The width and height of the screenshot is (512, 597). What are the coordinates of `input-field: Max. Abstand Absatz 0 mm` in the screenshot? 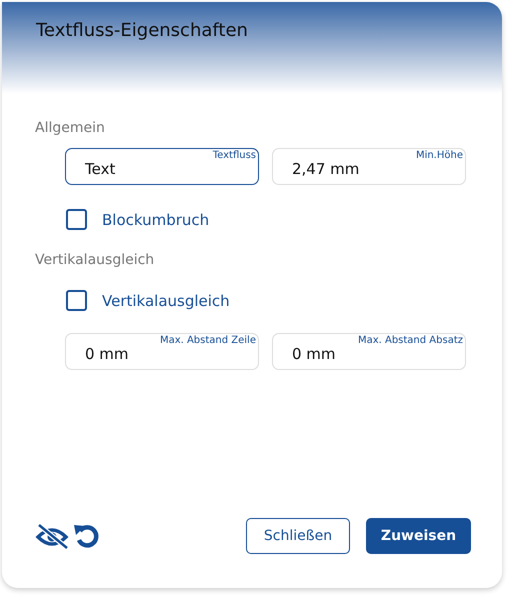 It's located at (369, 351).